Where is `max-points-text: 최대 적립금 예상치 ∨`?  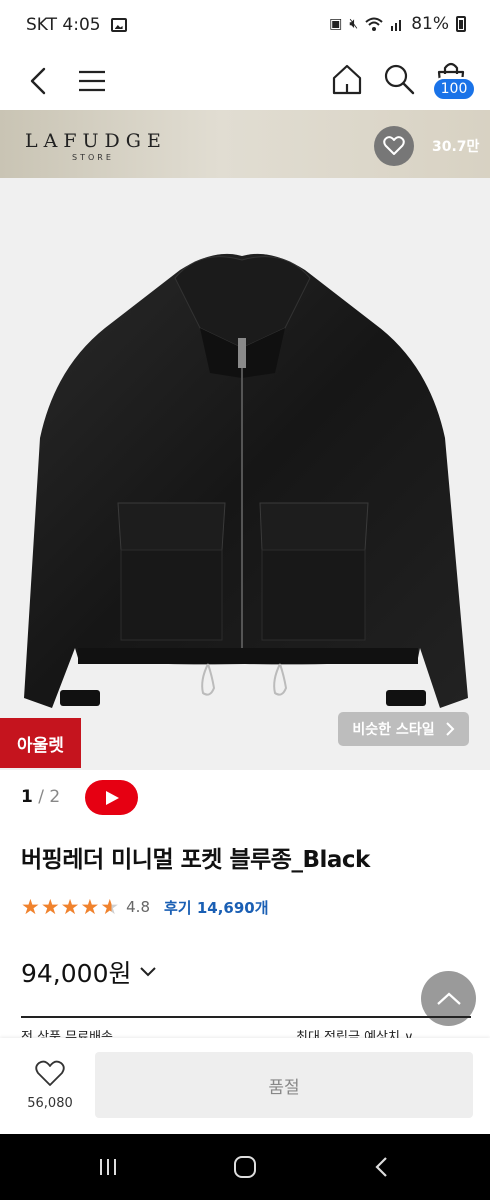
max-points-text: 최대 적립금 예상치 ∨ is located at coordinates (355, 1034).